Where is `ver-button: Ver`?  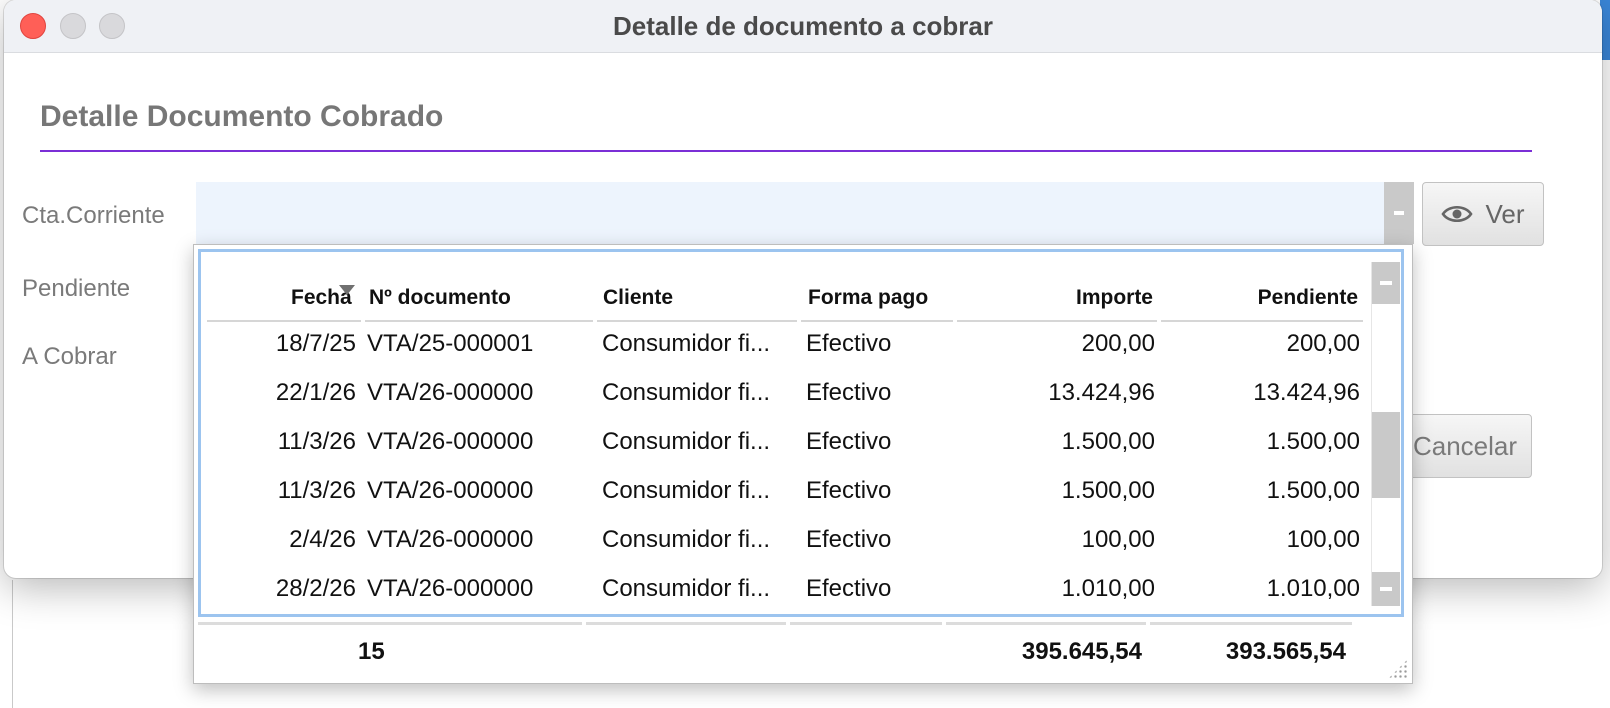 ver-button: Ver is located at coordinates (1483, 214).